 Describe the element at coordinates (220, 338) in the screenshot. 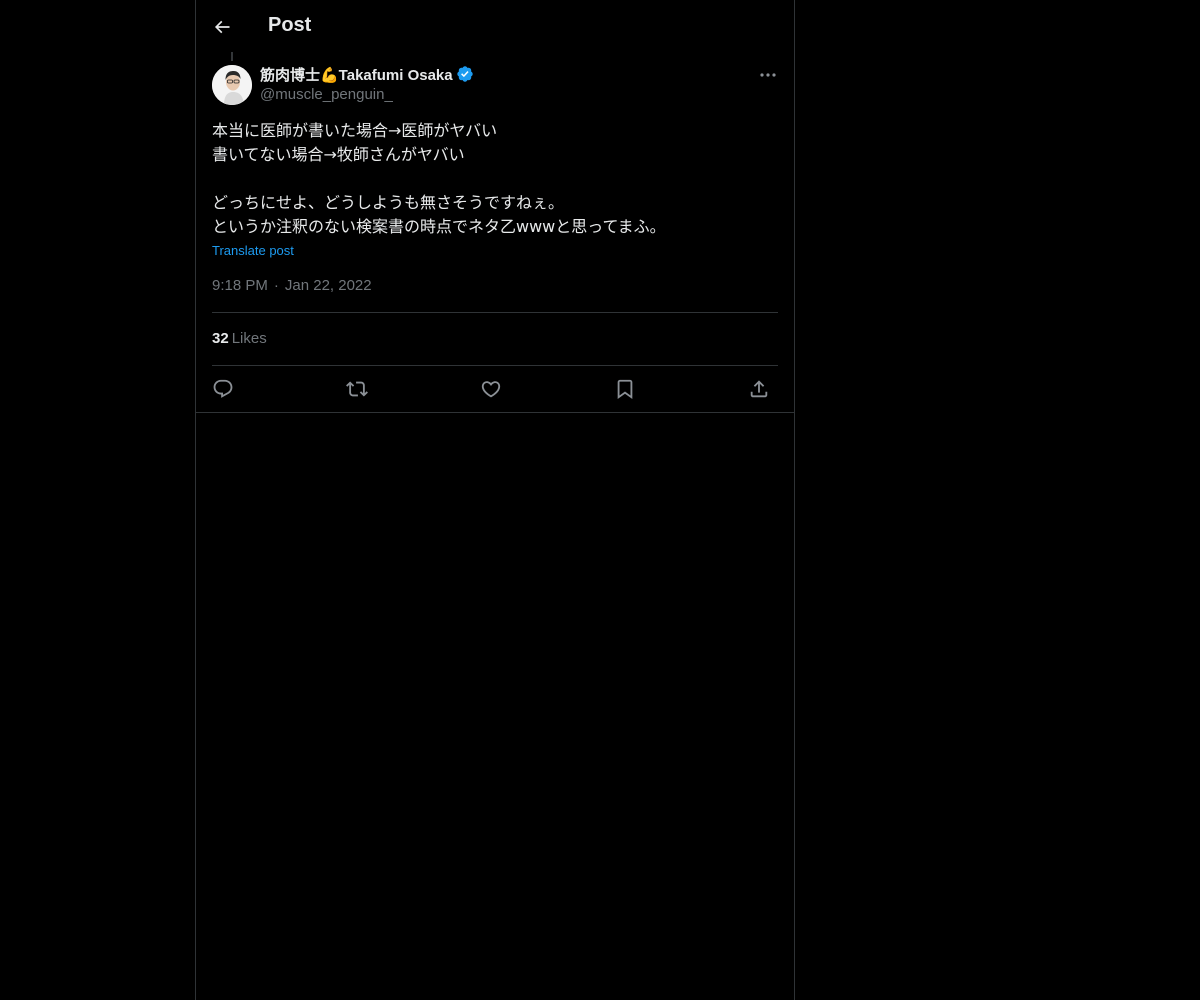

I see `likes-count: 32` at that location.